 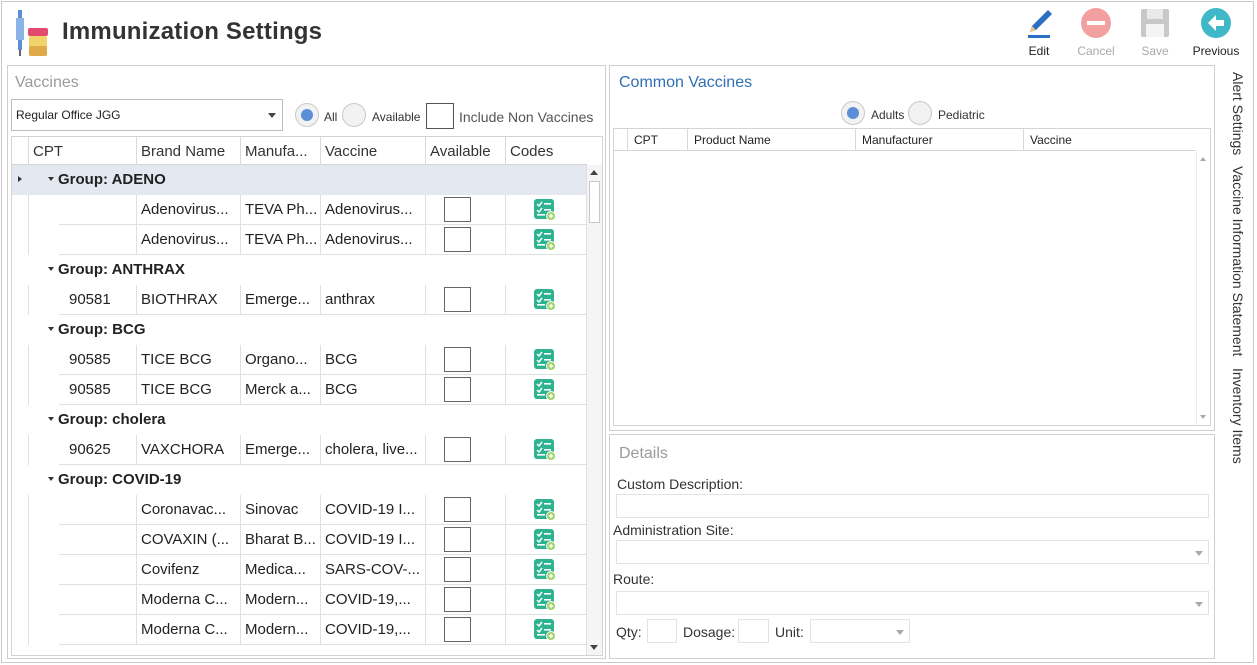 What do you see at coordinates (1039, 32) in the screenshot?
I see `edit-button: Edit` at bounding box center [1039, 32].